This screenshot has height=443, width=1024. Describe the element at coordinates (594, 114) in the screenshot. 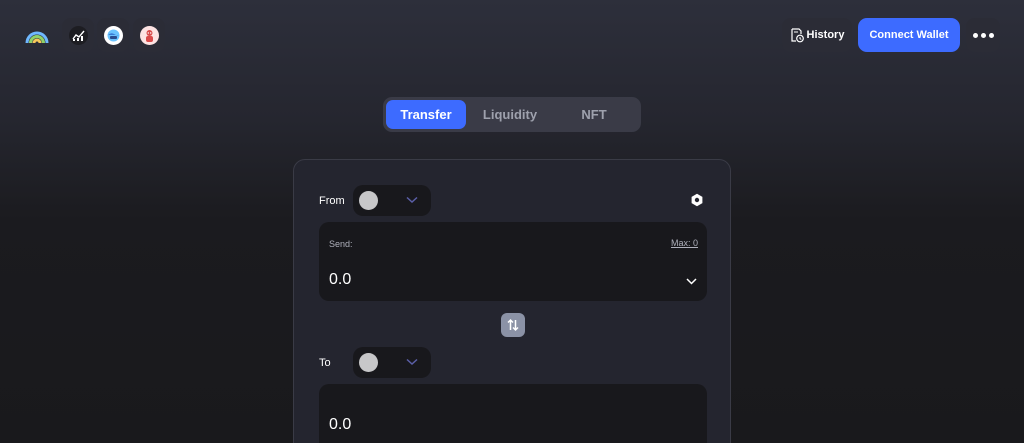

I see `tab-nft: NFT` at that location.